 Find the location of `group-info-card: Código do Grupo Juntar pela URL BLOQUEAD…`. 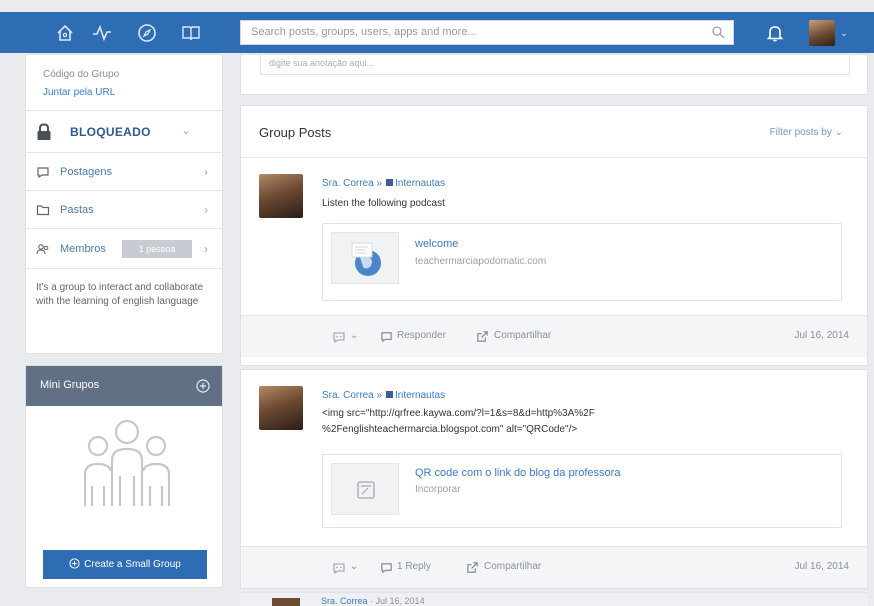

group-info-card: Código do Grupo Juntar pela URL BLOQUEAD… is located at coordinates (124, 204).